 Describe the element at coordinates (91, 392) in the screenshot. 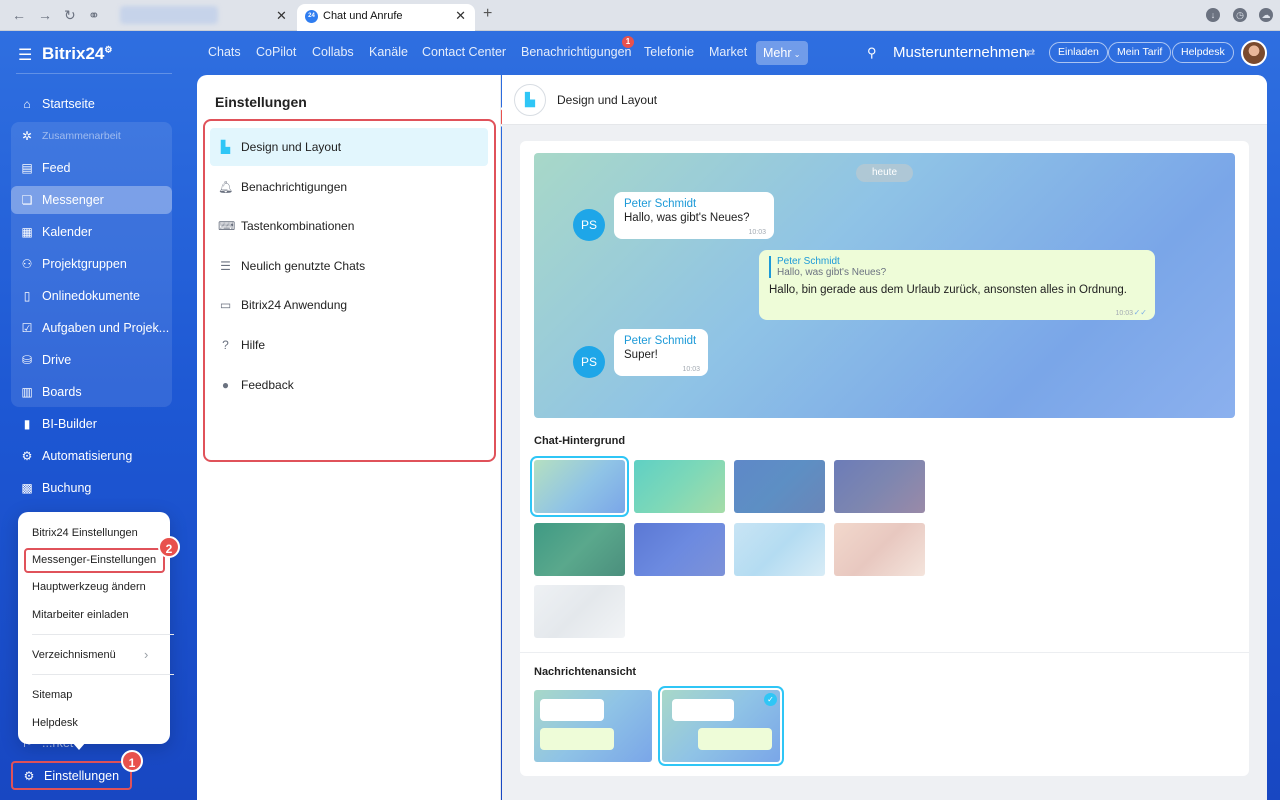

I see `sidebar-item-boards: ▥ Boards` at that location.